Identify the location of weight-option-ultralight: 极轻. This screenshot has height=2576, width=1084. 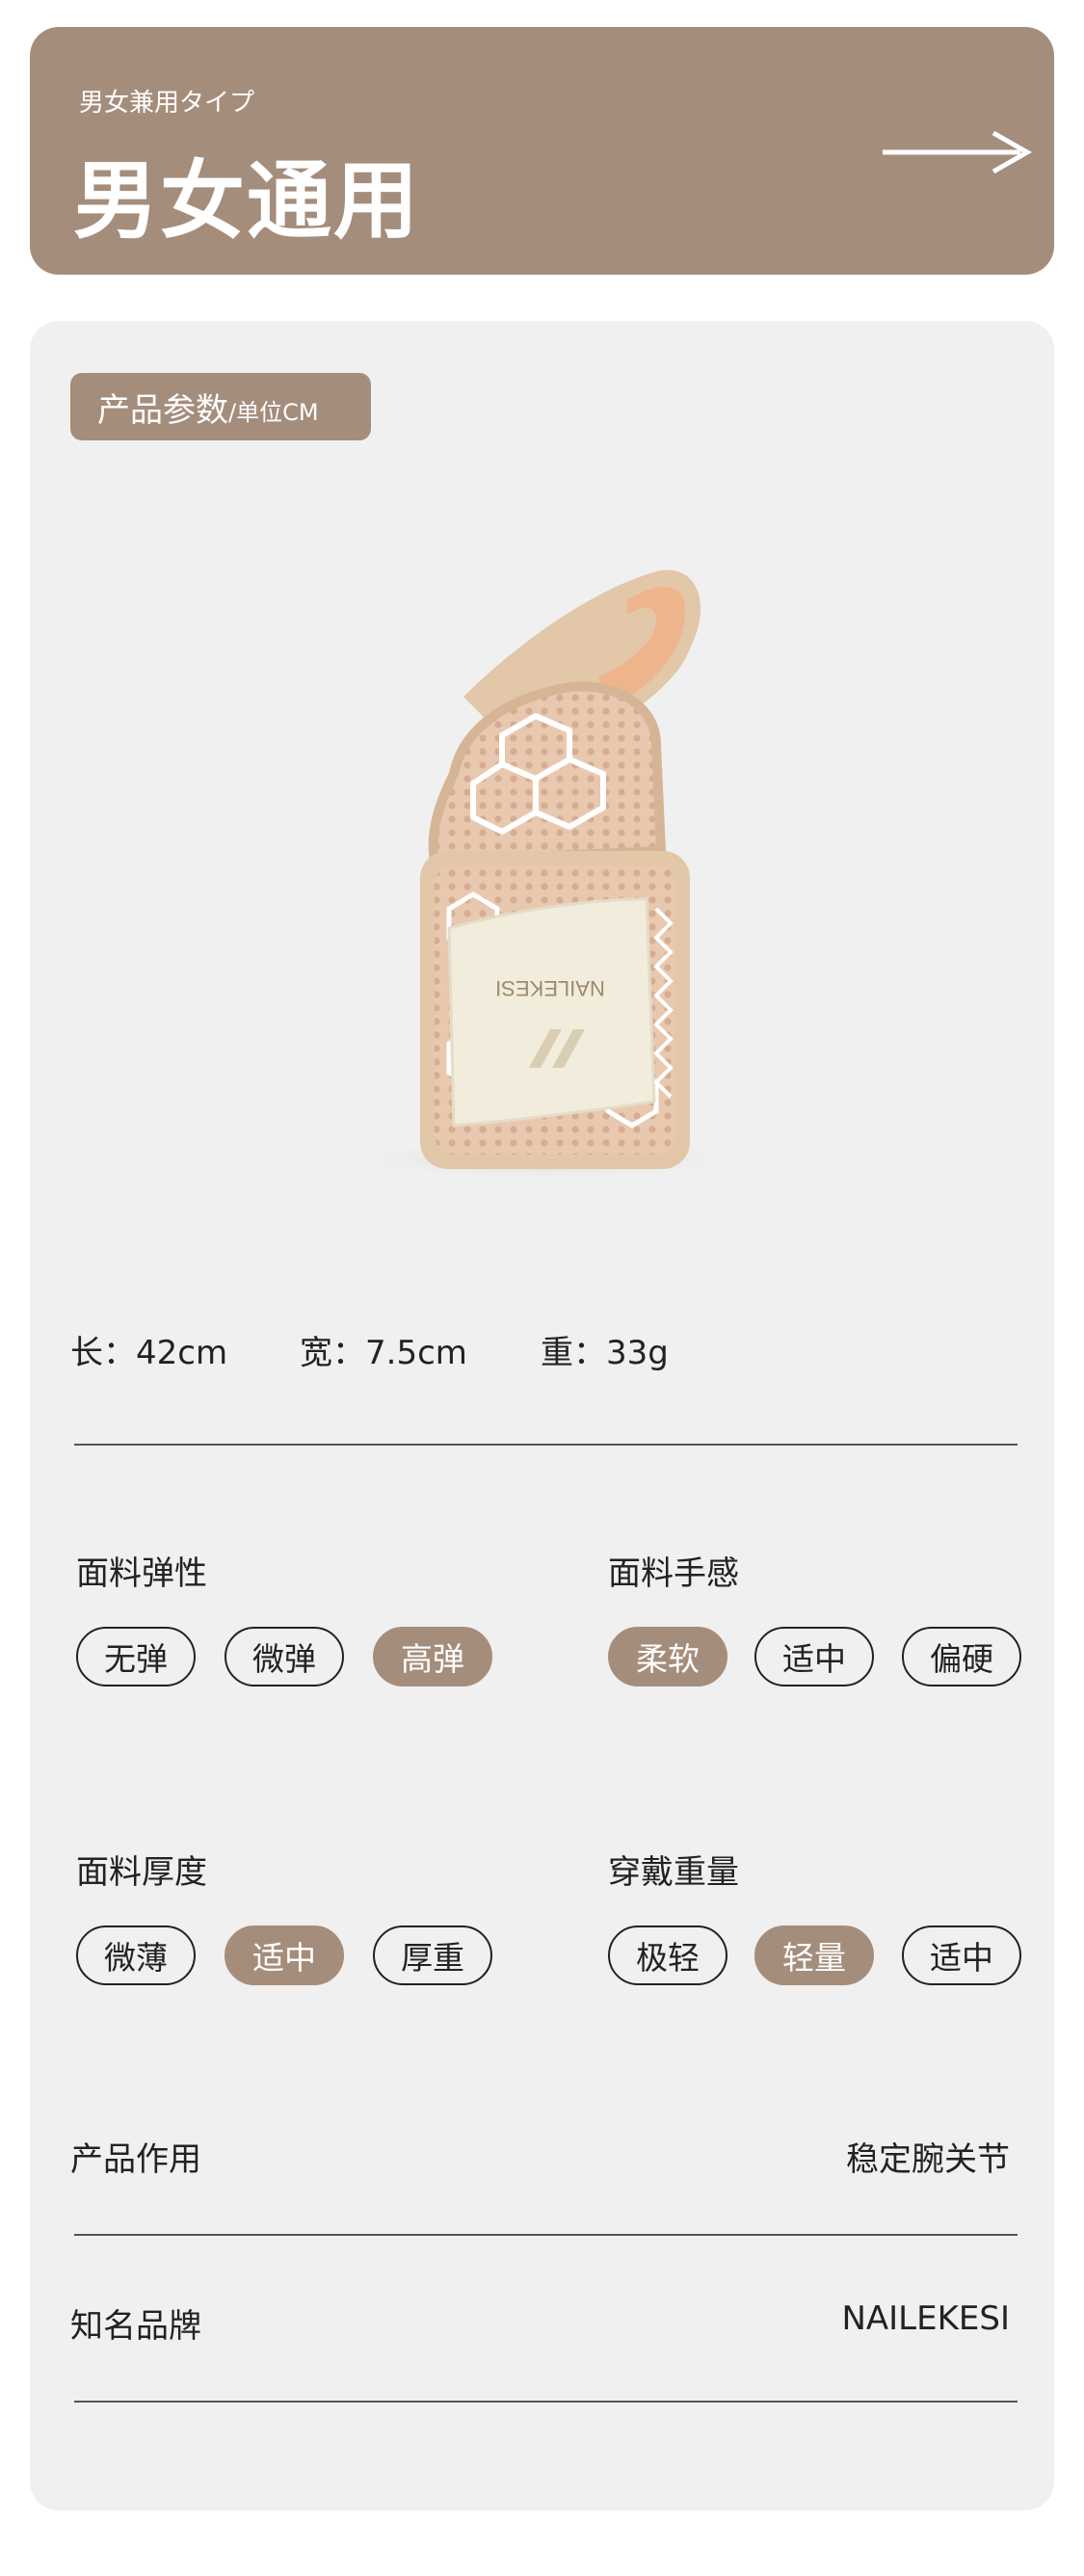
(667, 1955).